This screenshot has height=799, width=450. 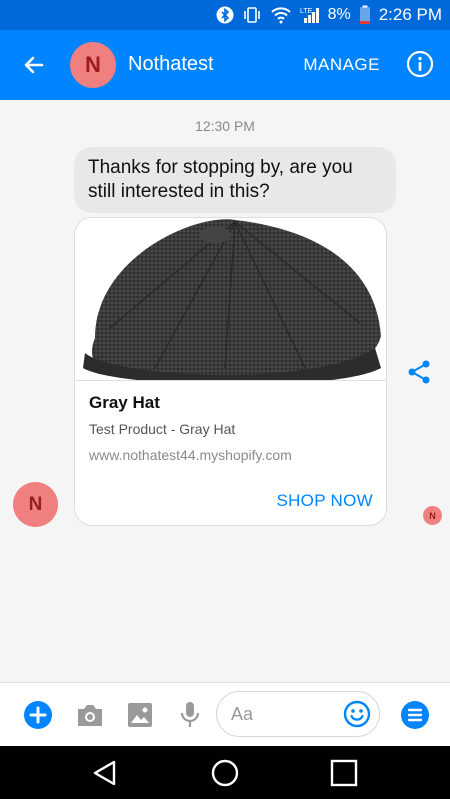 What do you see at coordinates (225, 65) in the screenshot?
I see `chat-header: N Nothatest MANAGE` at bounding box center [225, 65].